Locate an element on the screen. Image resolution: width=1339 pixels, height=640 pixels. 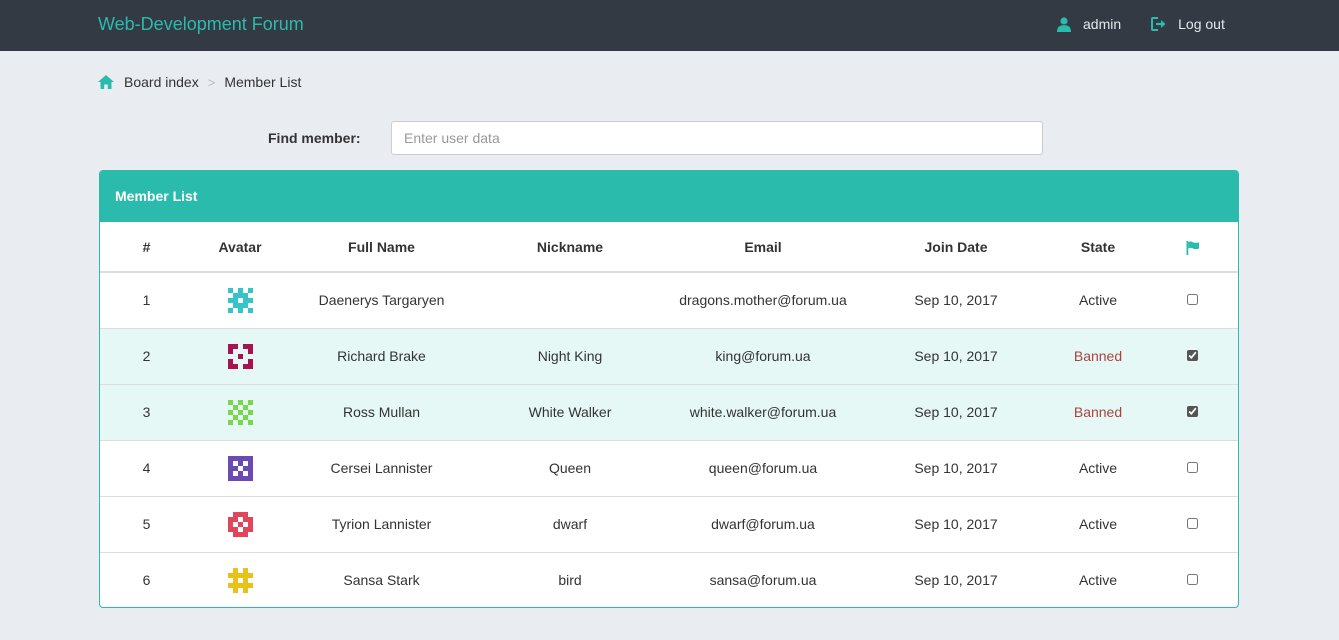
find-member-form: Find member: is located at coordinates (655, 138).